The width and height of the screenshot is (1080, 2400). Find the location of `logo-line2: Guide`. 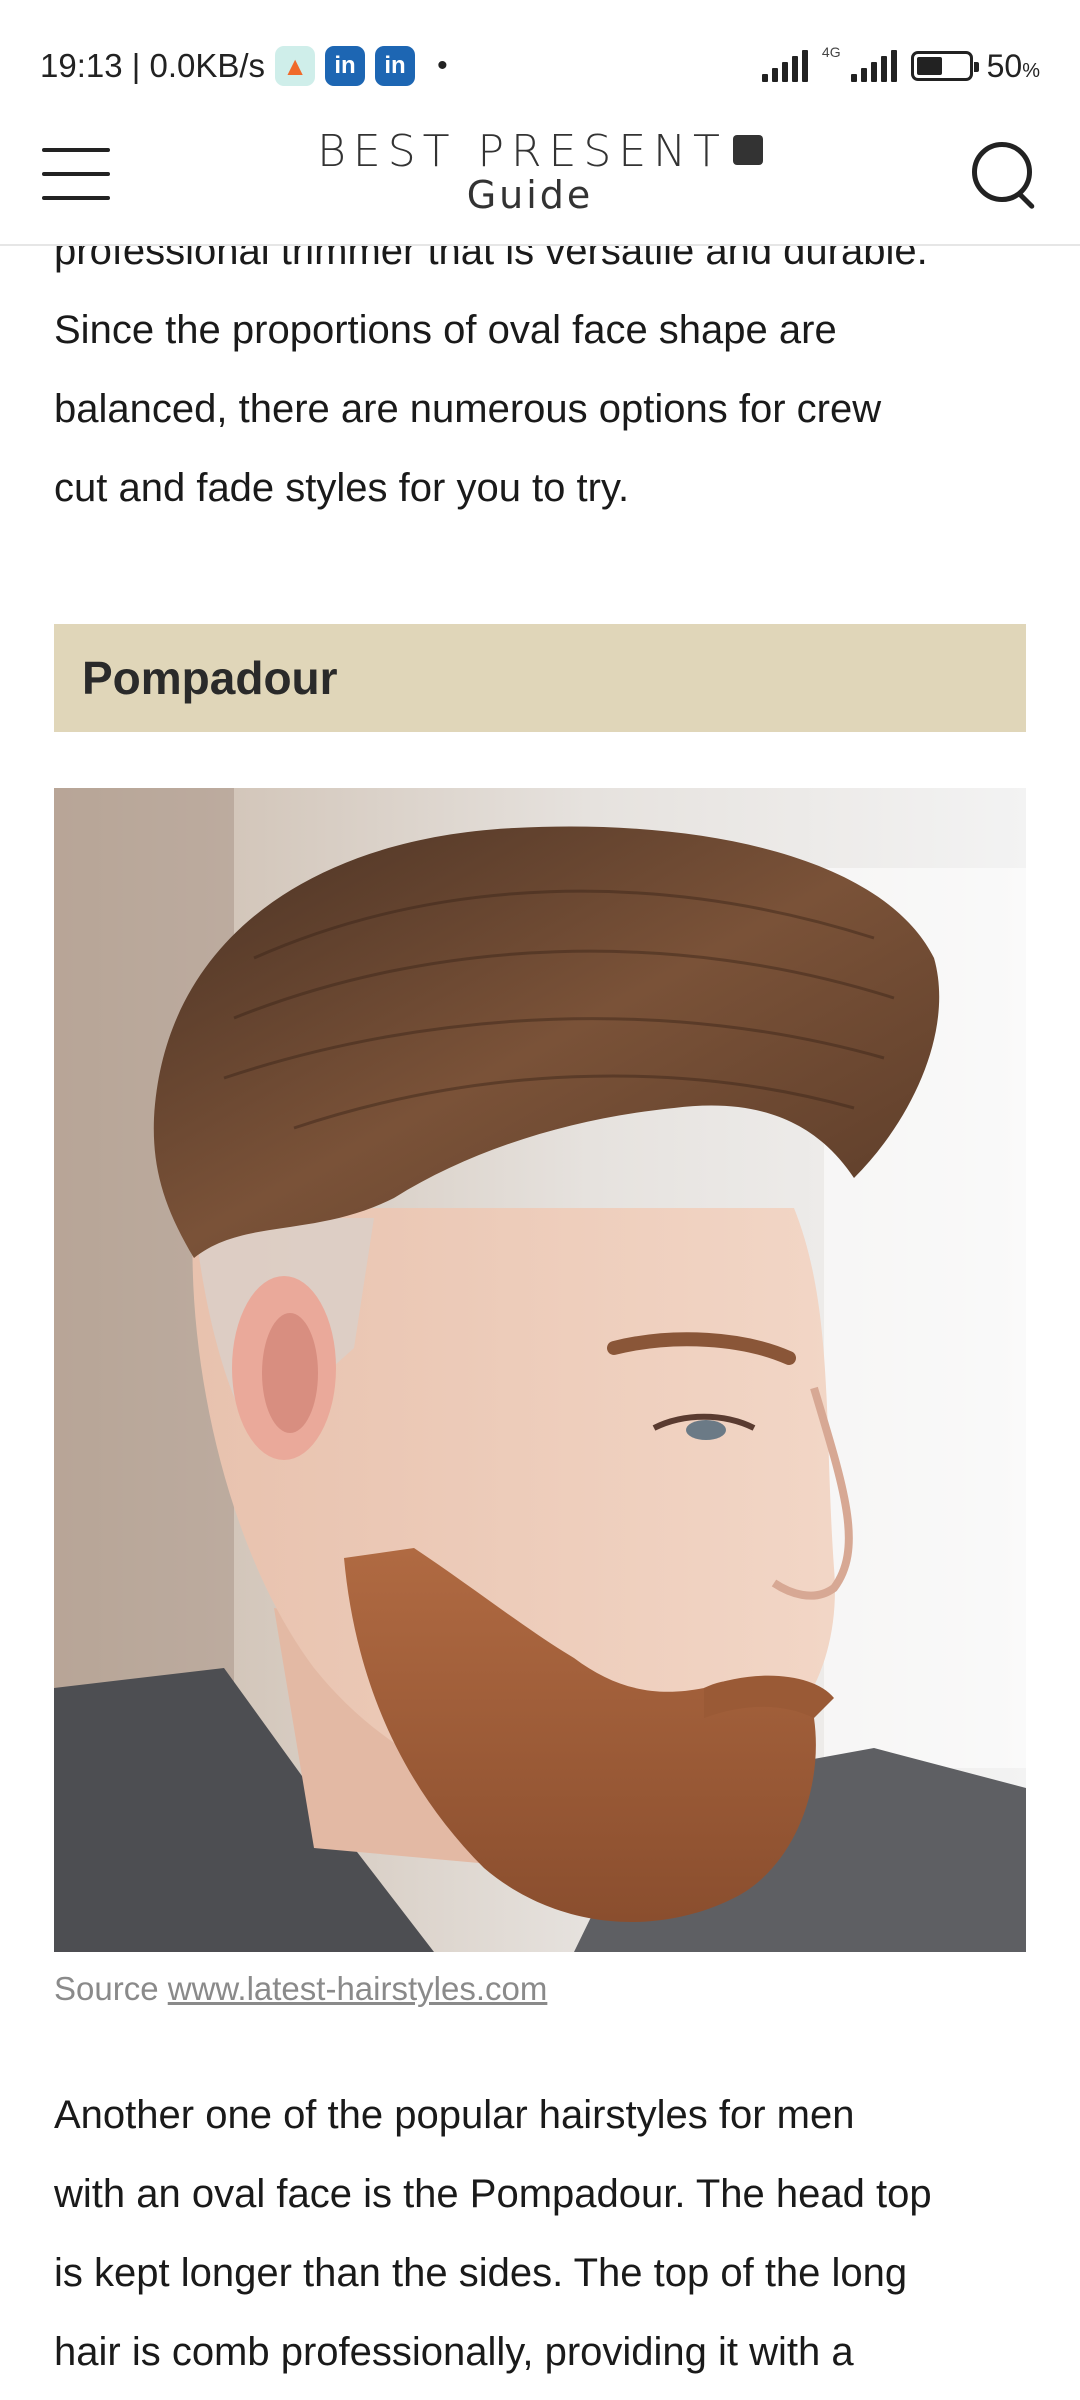

logo-line2: Guide is located at coordinates (530, 195).